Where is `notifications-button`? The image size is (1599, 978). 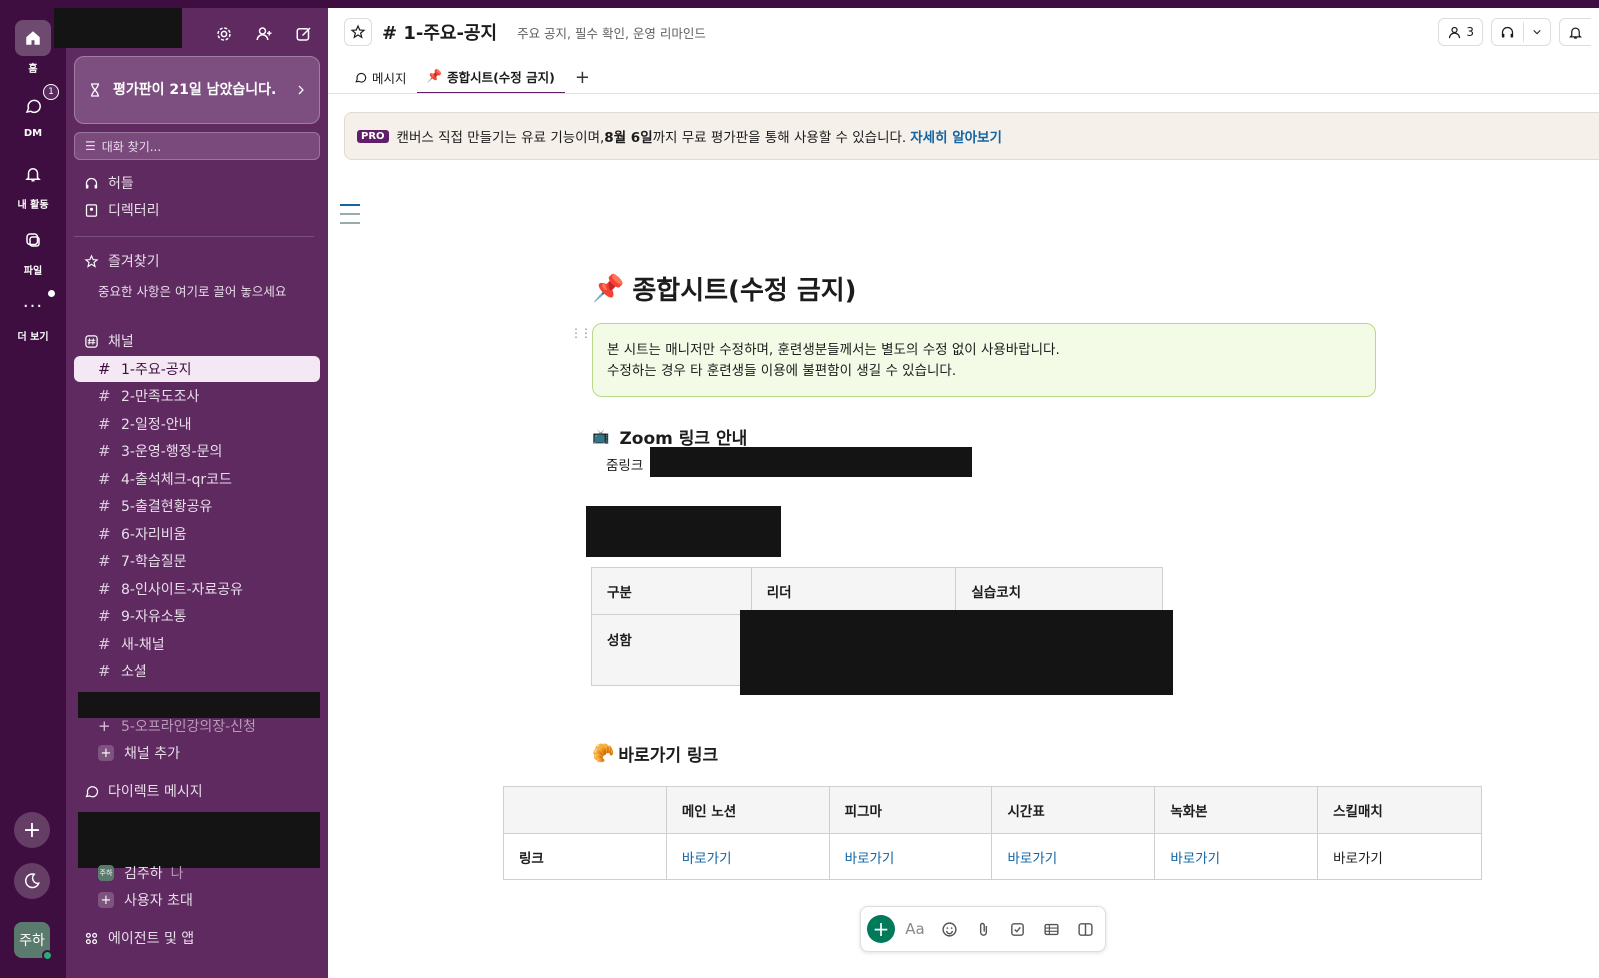
notifications-button is located at coordinates (1575, 32).